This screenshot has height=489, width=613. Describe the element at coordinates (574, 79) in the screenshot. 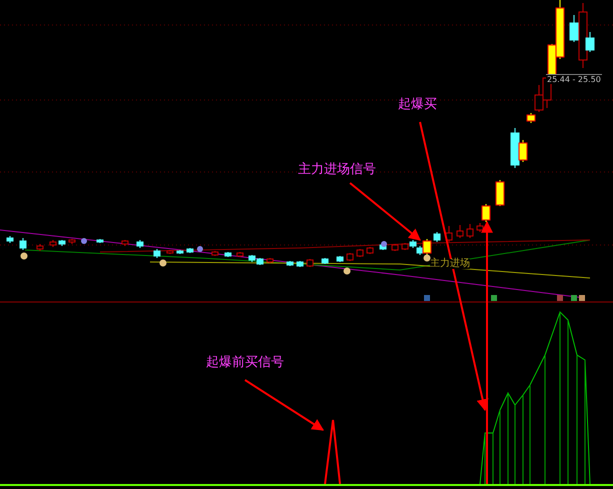

I see `price-range-label: 25.44 - 25.50` at that location.